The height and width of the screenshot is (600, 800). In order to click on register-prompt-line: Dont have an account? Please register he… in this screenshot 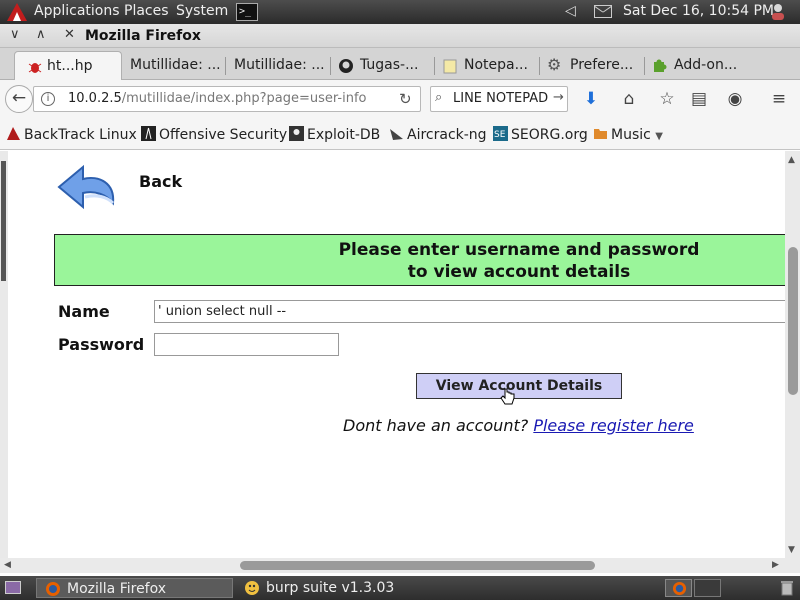, I will do `click(518, 425)`.